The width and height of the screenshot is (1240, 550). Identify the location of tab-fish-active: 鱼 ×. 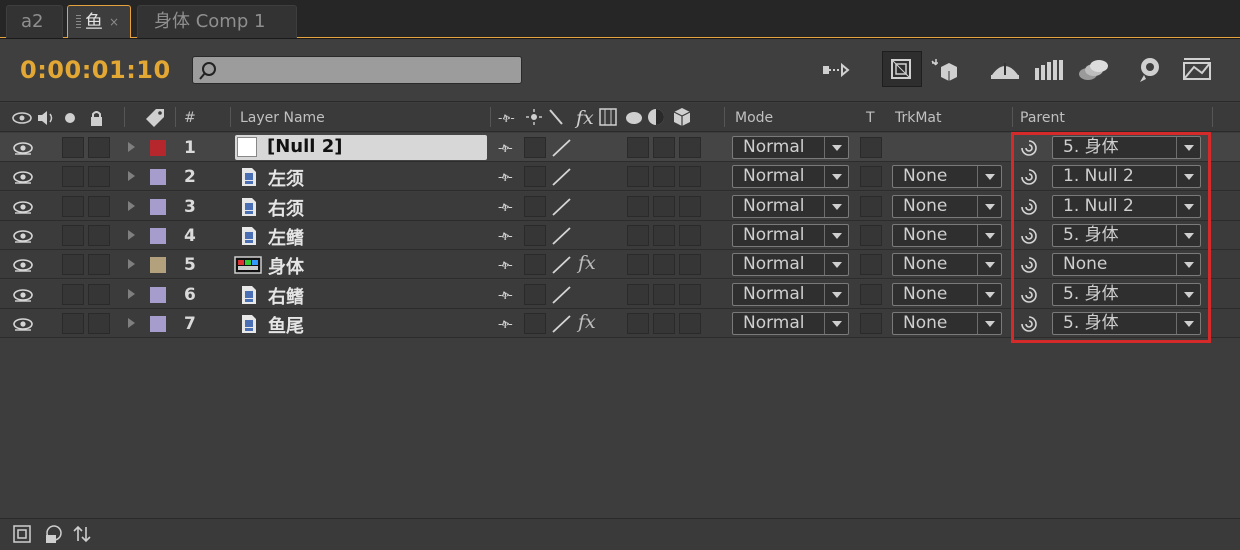
(99, 21).